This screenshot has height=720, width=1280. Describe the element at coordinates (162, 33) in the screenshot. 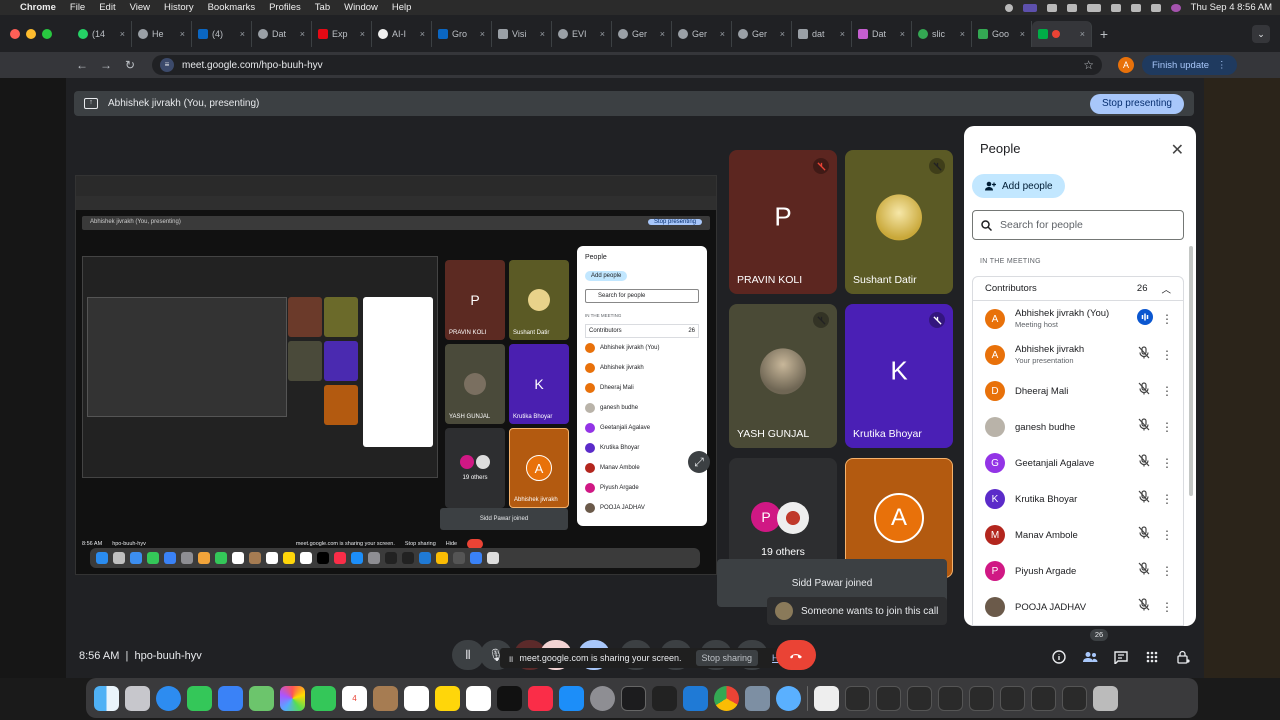

I see `tab-2: He ×` at that location.